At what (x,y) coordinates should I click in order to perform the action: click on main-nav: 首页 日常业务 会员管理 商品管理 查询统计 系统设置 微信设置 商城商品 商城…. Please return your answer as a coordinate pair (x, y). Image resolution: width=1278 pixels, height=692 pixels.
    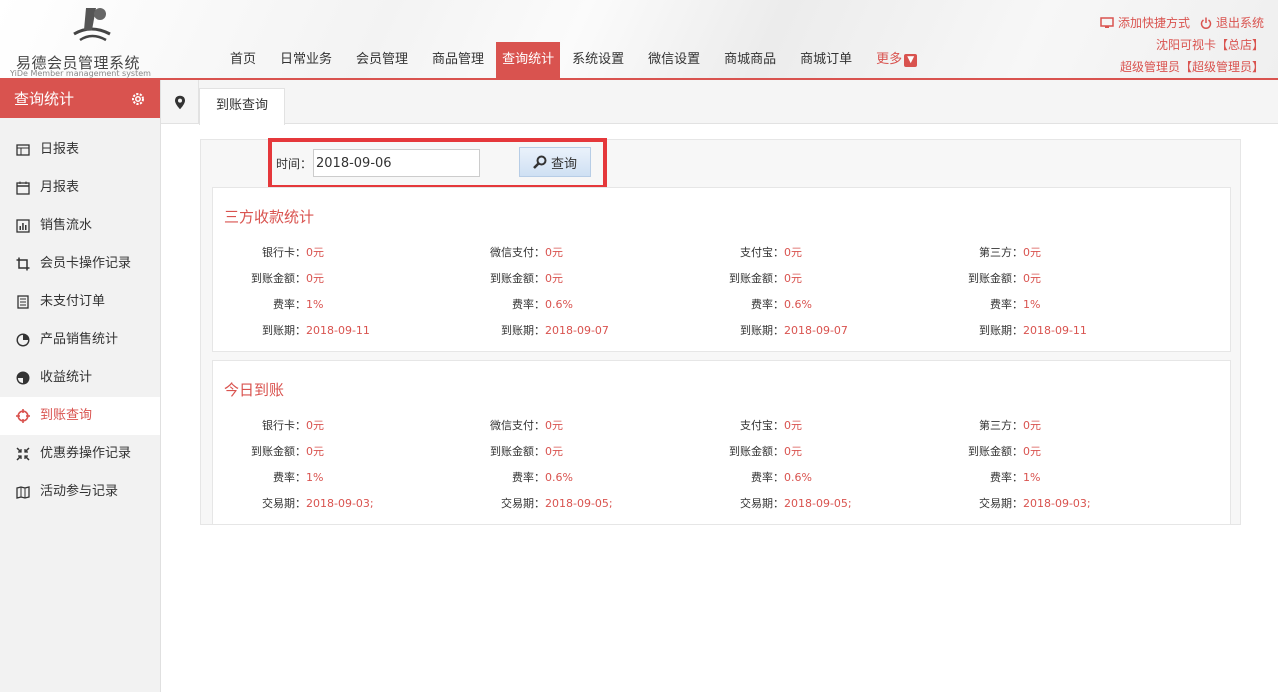
    Looking at the image, I should click on (573, 60).